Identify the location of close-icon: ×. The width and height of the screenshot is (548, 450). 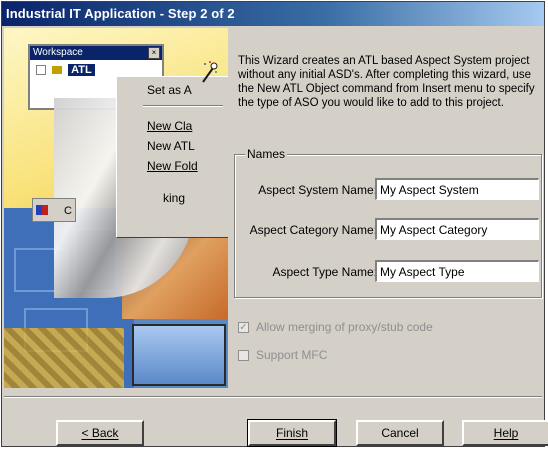
(154, 53).